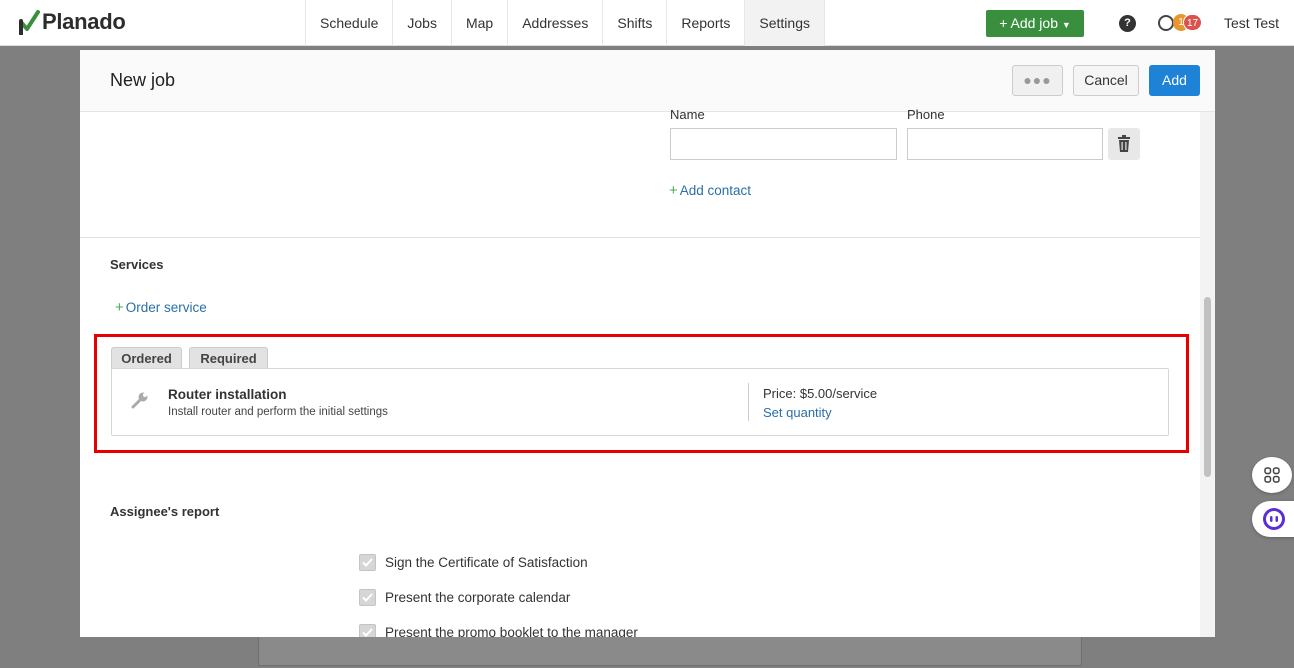 Image resolution: width=1294 pixels, height=668 pixels. I want to click on caret-down-icon: ▼, so click(1066, 25).